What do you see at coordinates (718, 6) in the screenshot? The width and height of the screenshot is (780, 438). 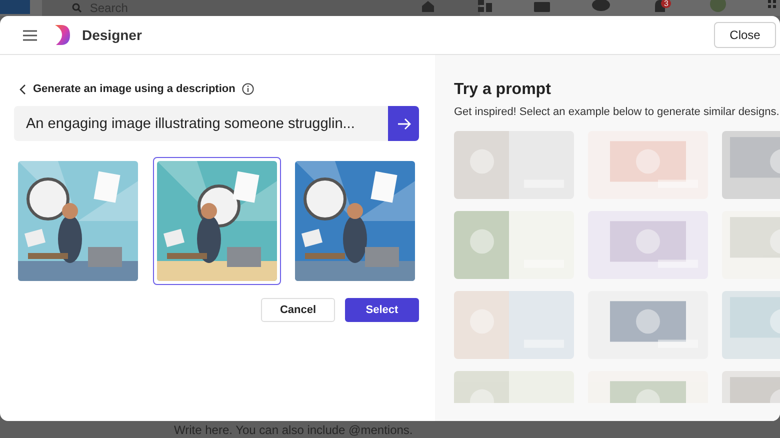 I see `avatar-icon` at bounding box center [718, 6].